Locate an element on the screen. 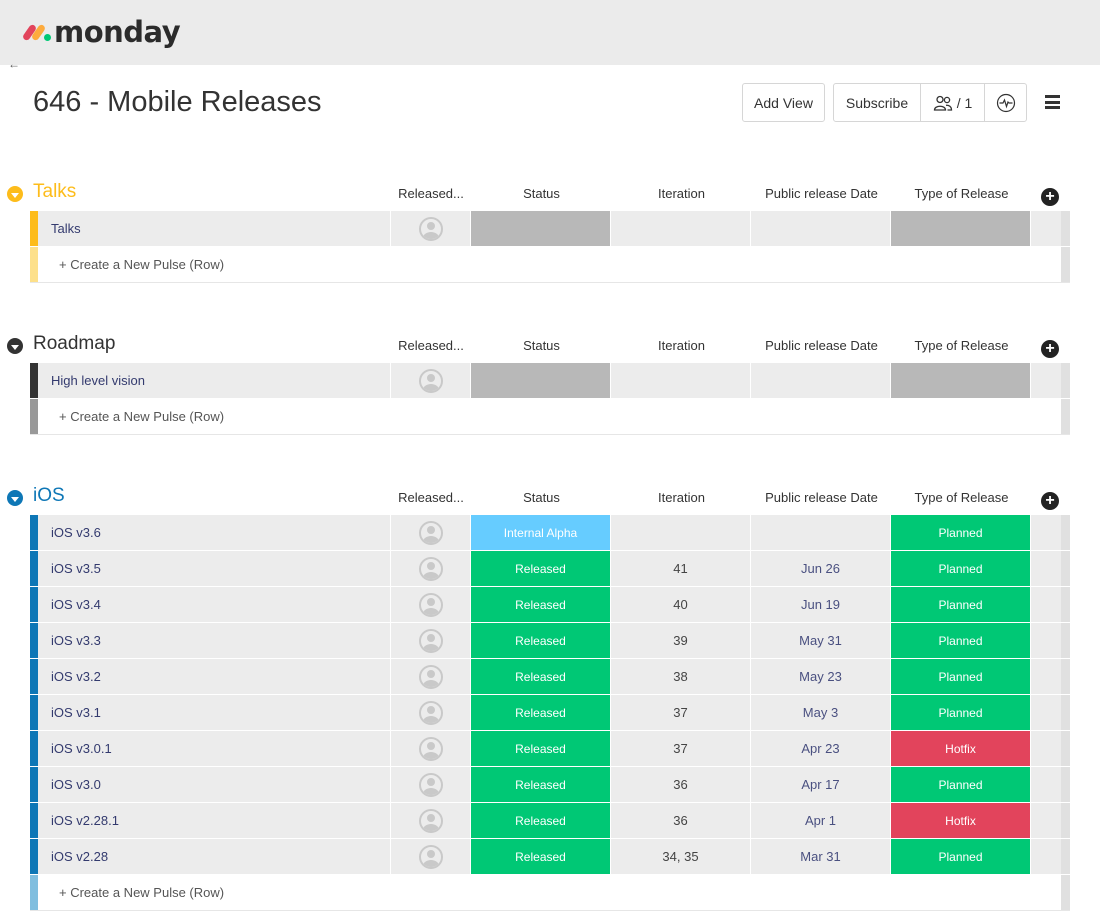  release-date-cell: Apr 1 is located at coordinates (821, 820).